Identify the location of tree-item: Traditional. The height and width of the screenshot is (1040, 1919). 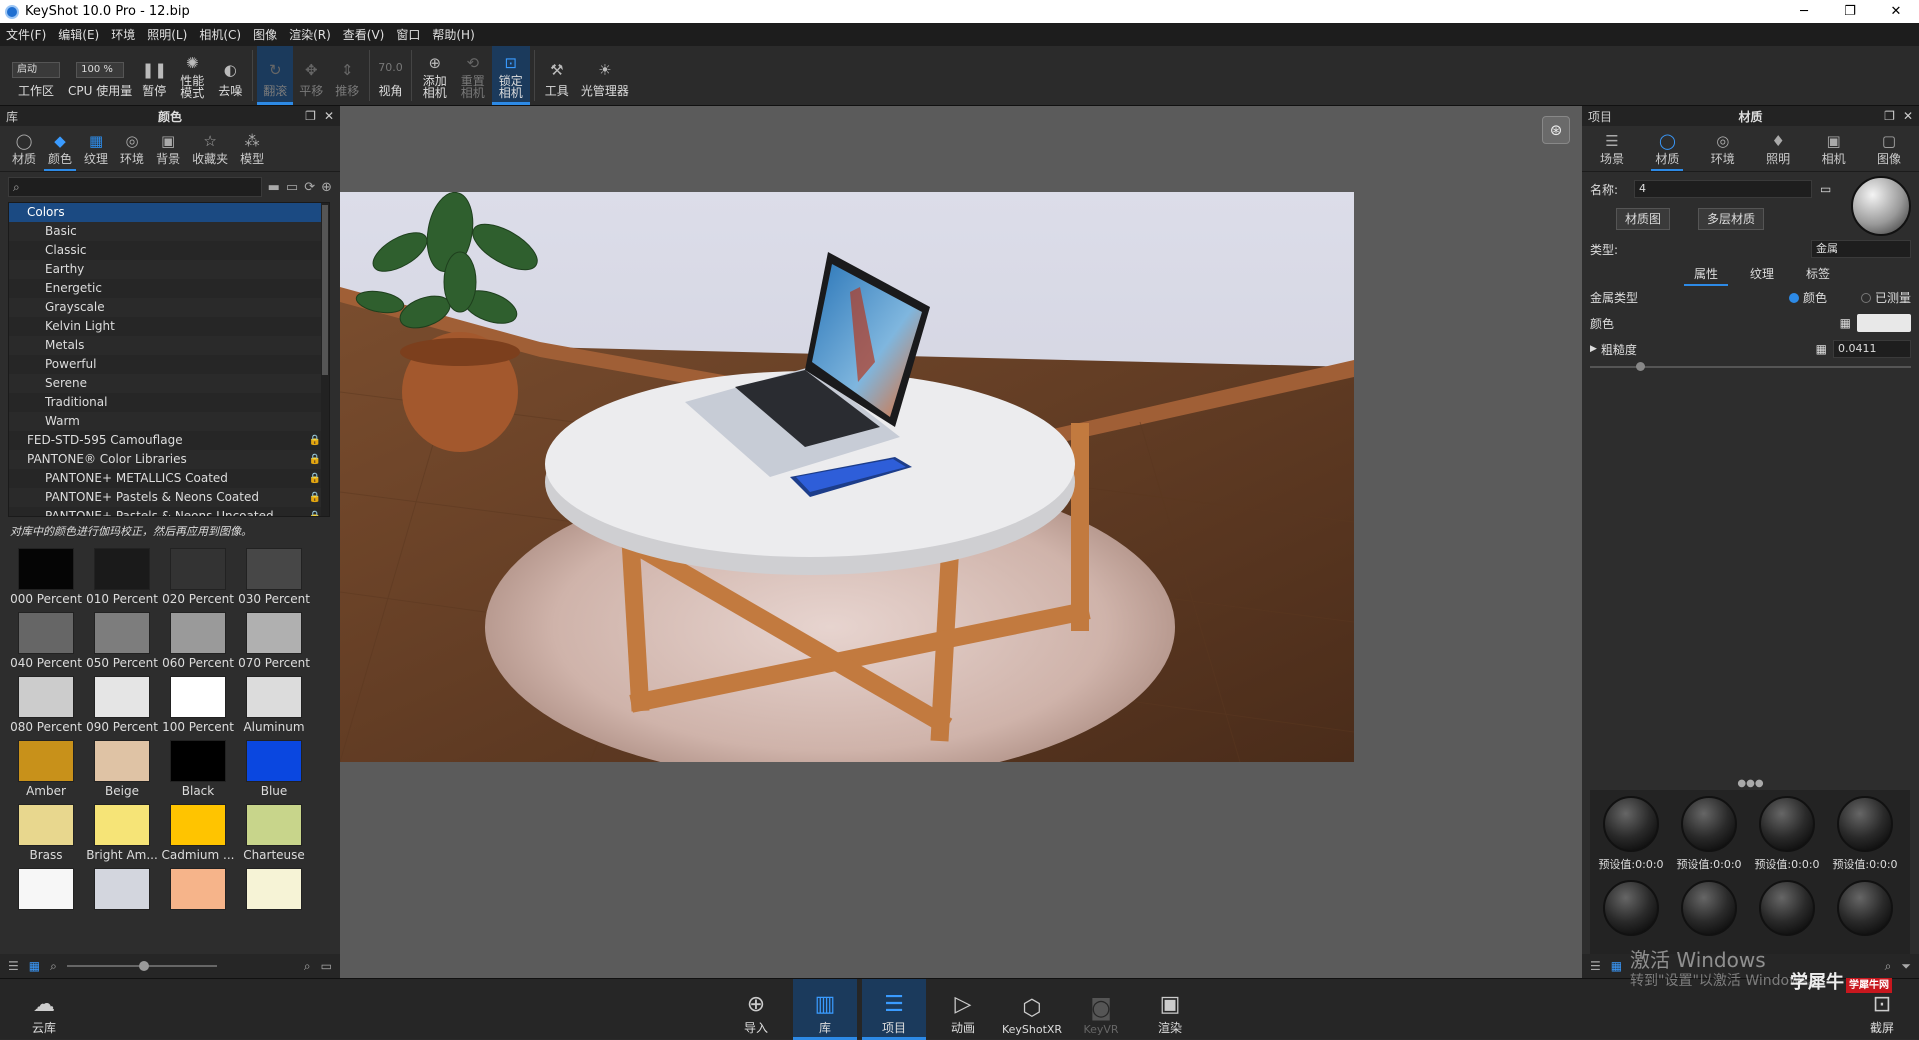
(169, 402).